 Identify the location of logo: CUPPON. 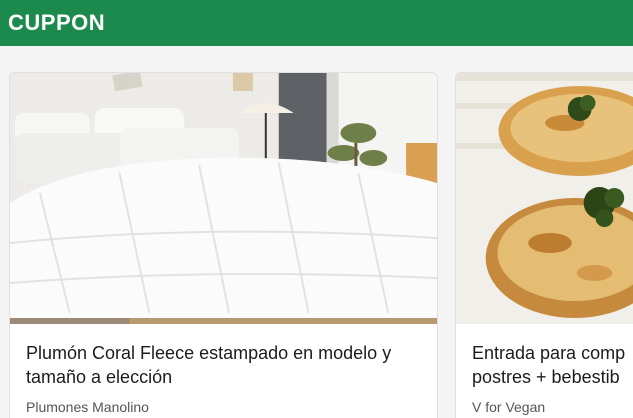
(56, 23).